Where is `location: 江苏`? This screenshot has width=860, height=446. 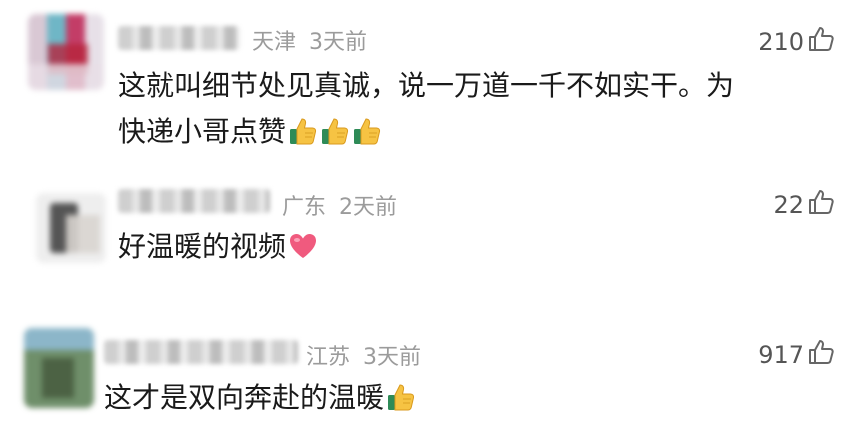
location: 江苏 is located at coordinates (328, 357).